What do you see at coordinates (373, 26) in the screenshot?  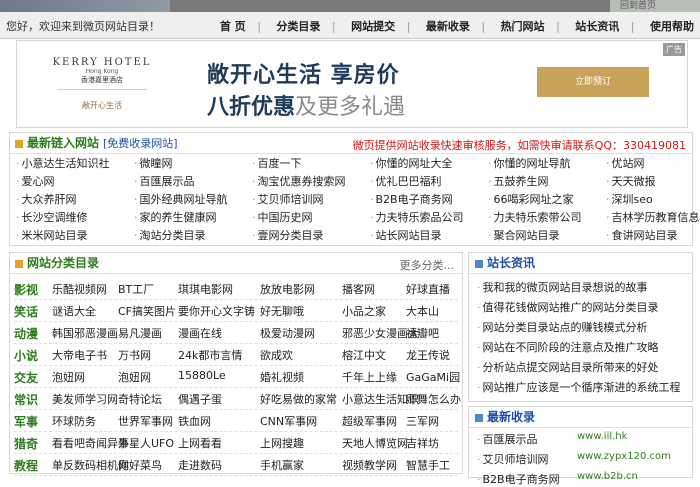 I see `nav-submit: 网站提交` at bounding box center [373, 26].